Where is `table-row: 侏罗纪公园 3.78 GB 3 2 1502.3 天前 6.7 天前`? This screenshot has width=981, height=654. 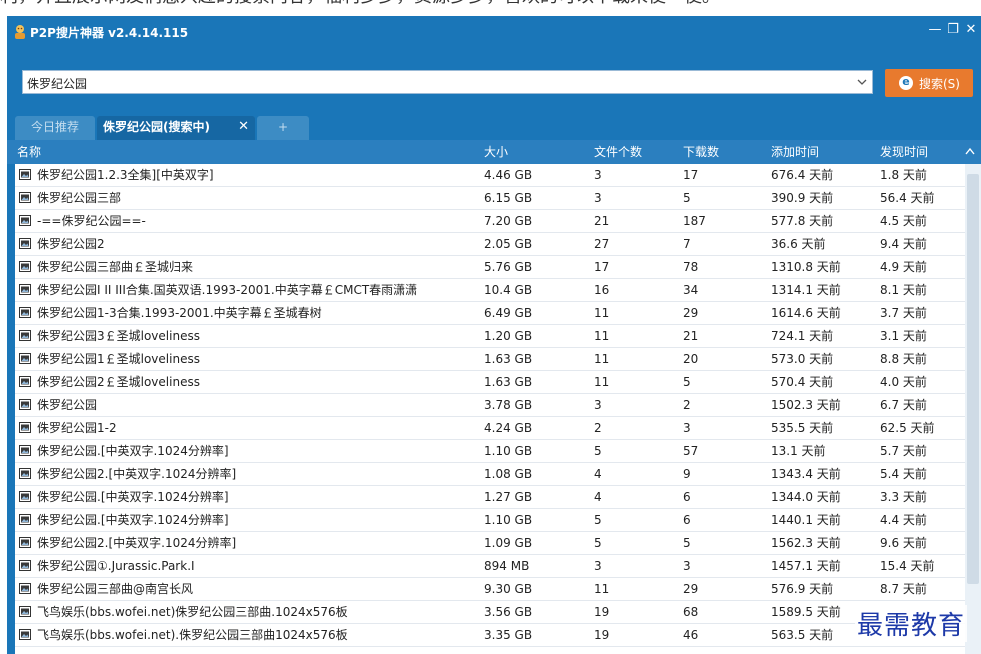 table-row: 侏罗纪公园 3.78 GB 3 2 1502.3 天前 6.7 天前 is located at coordinates (490, 405).